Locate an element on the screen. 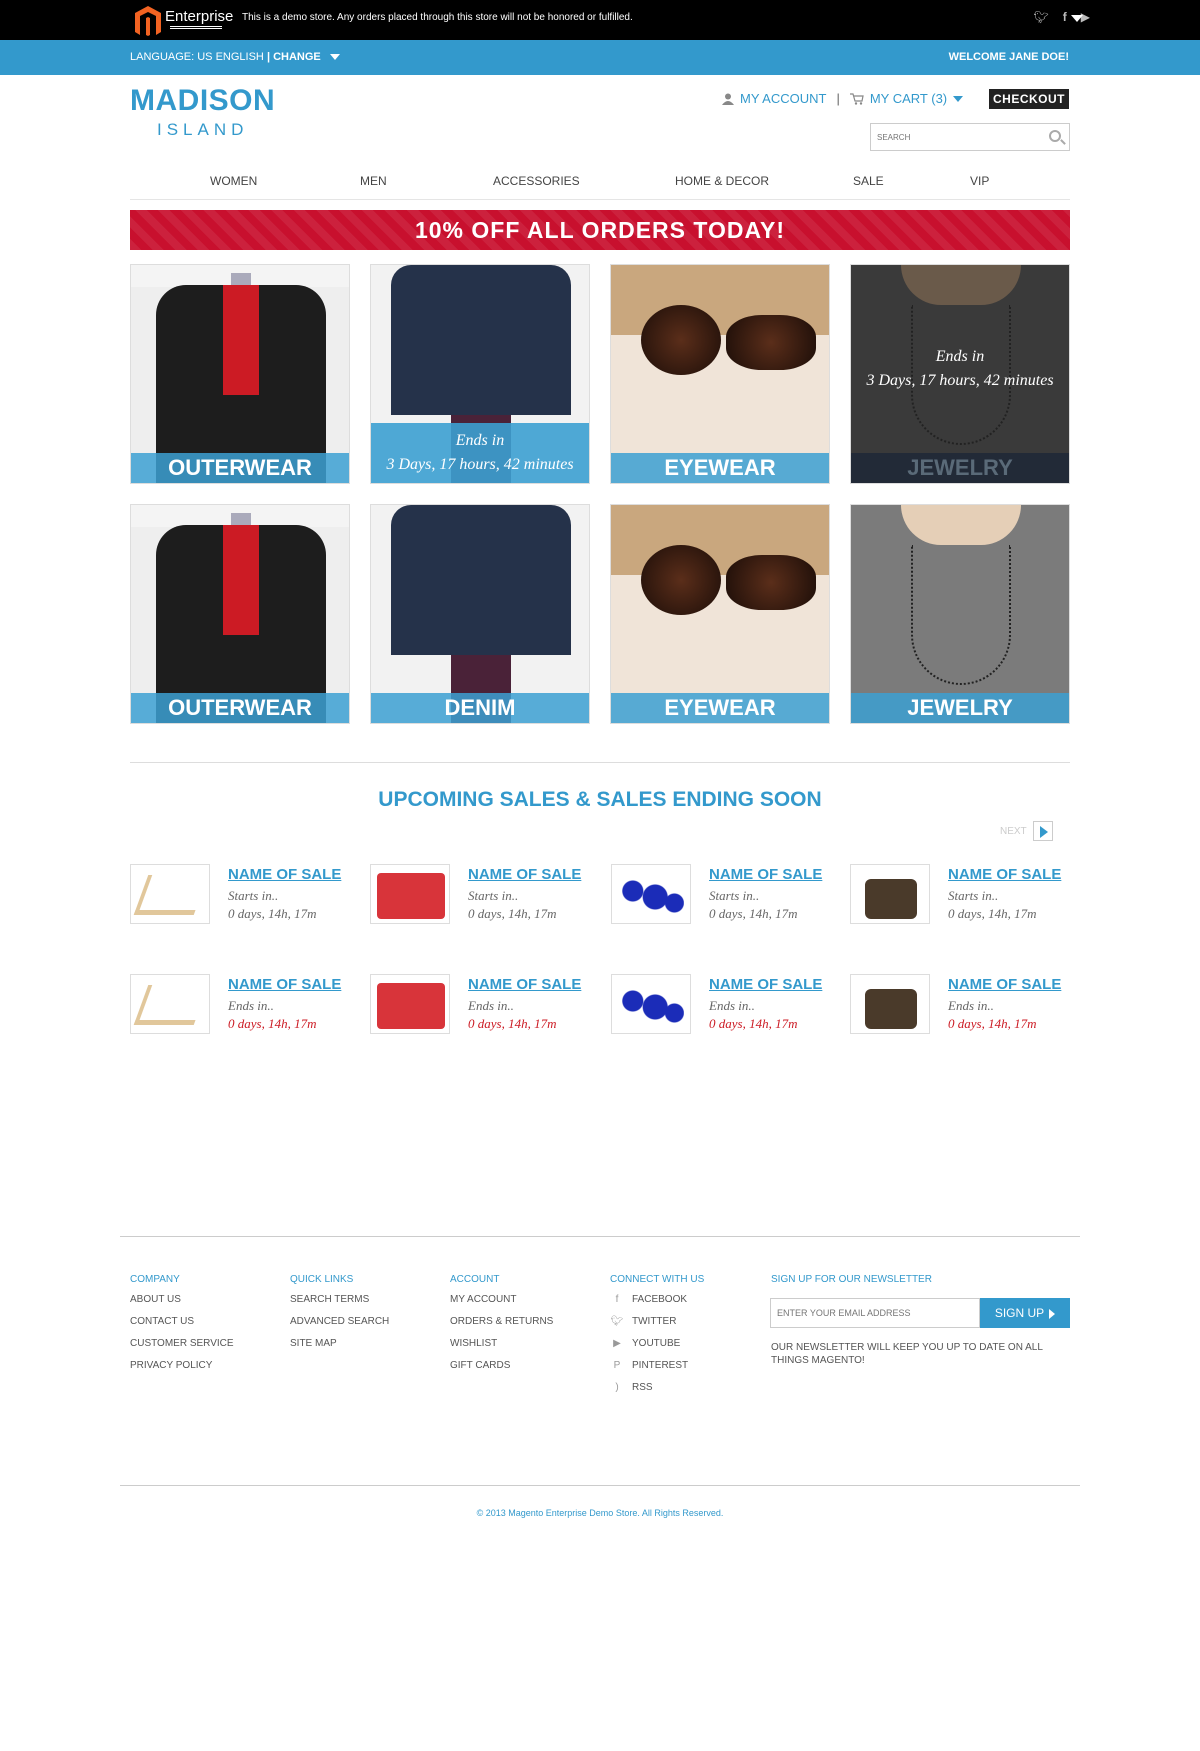  promo-banner: 10% OFF ALL ORDERS TODAY! is located at coordinates (600, 230).